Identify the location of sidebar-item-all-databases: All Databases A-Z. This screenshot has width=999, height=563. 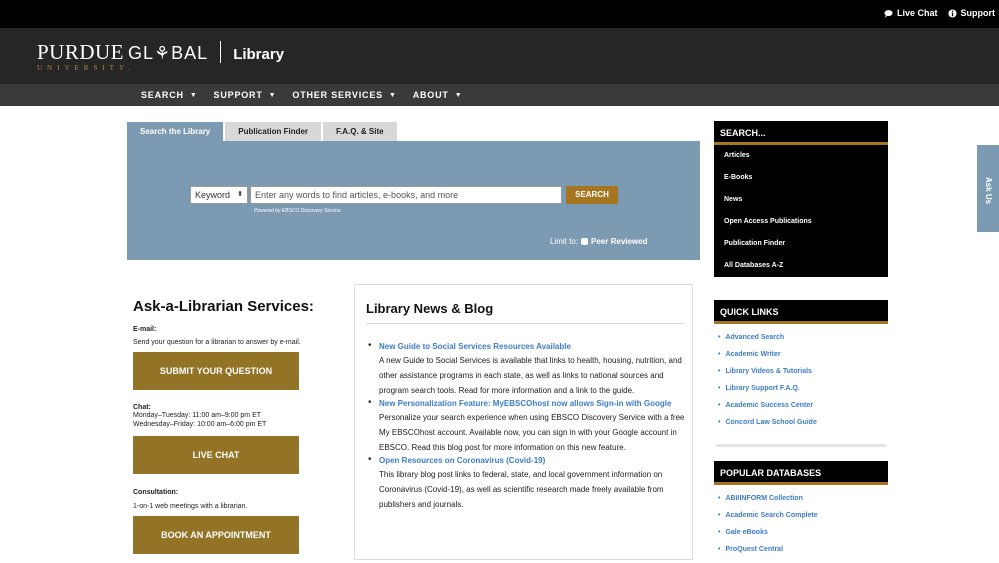
(801, 266).